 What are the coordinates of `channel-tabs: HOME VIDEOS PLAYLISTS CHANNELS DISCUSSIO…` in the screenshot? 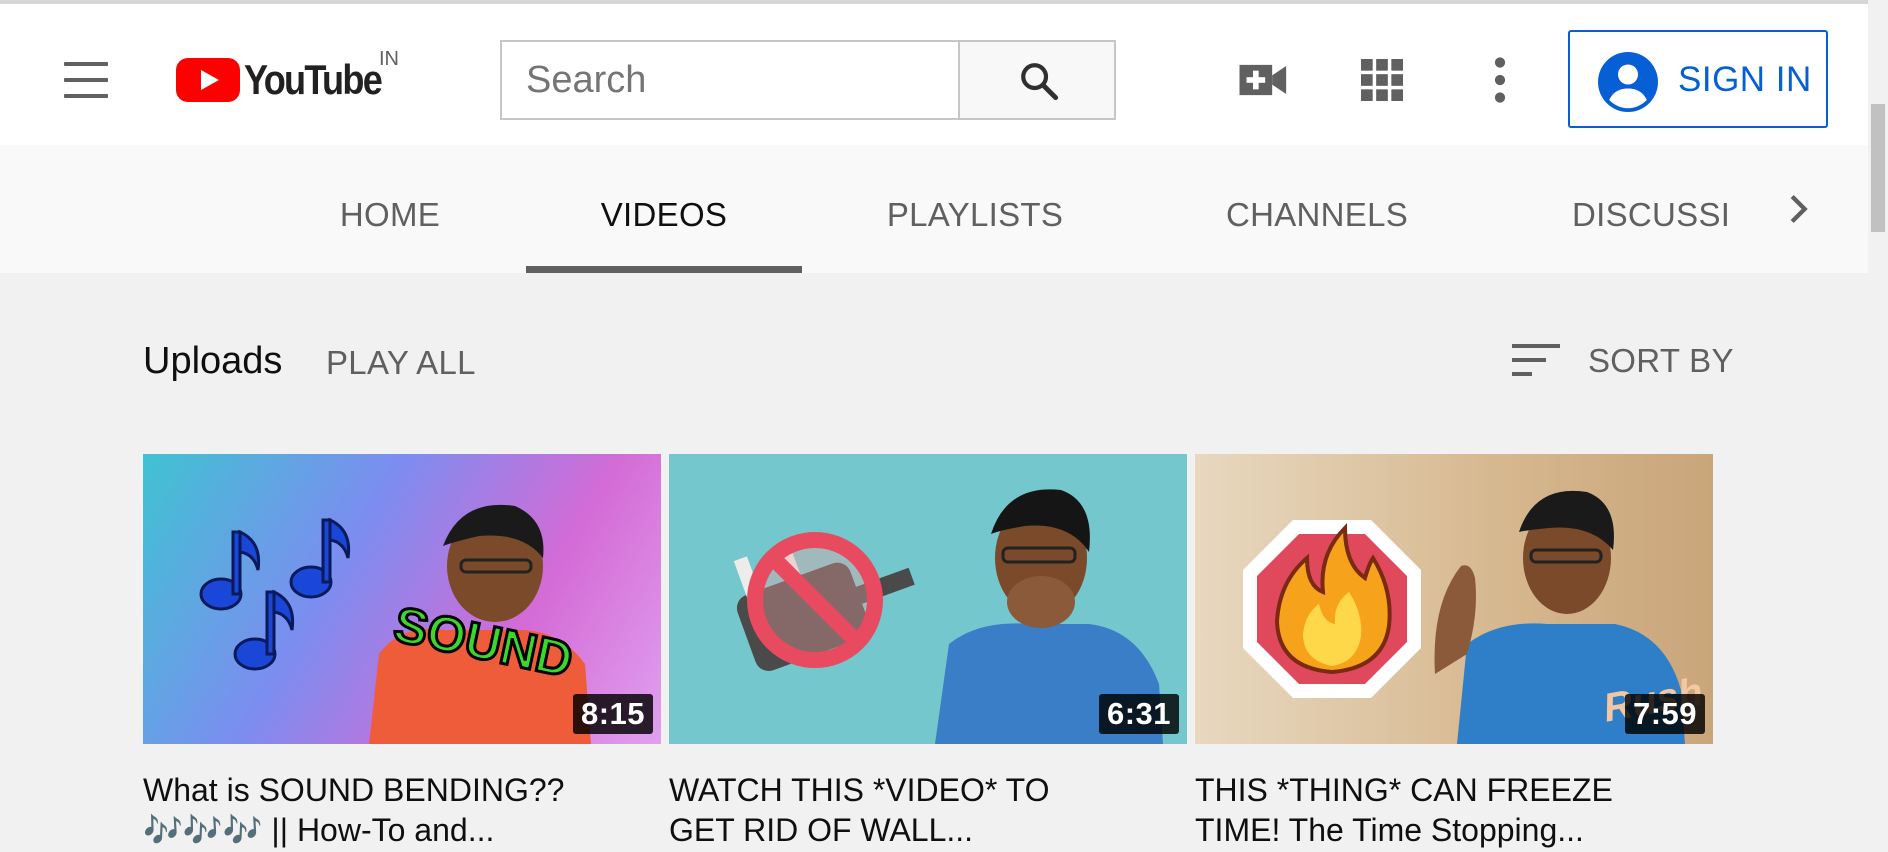 It's located at (934, 209).